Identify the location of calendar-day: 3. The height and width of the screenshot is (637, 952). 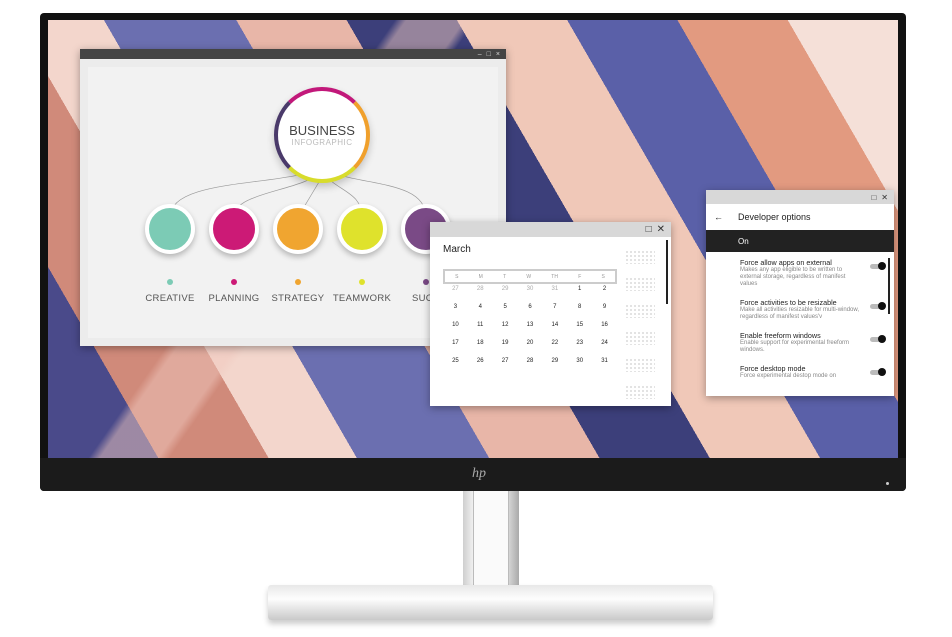
(455, 307).